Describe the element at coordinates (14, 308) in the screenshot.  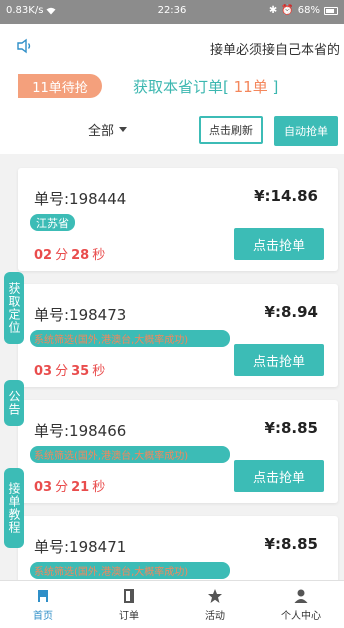
I see `get-location-tab: 获取定位` at that location.